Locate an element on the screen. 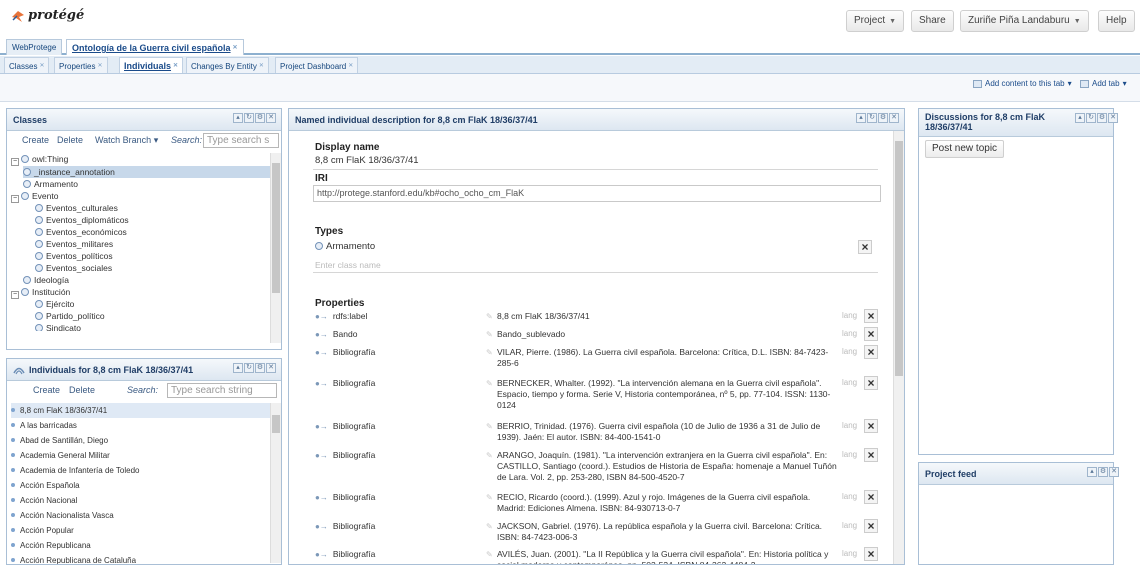  list-item: Acción Nacionalista Vasca is located at coordinates (62, 515).